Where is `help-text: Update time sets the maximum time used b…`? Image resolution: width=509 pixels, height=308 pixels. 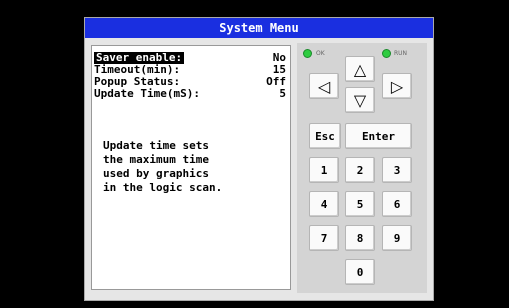 help-text: Update time sets the maximum time used b… is located at coordinates (163, 166).